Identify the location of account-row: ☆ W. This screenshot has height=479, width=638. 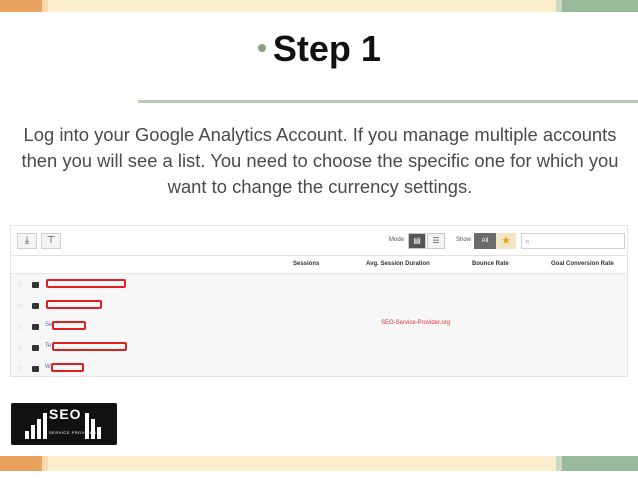
(319, 370).